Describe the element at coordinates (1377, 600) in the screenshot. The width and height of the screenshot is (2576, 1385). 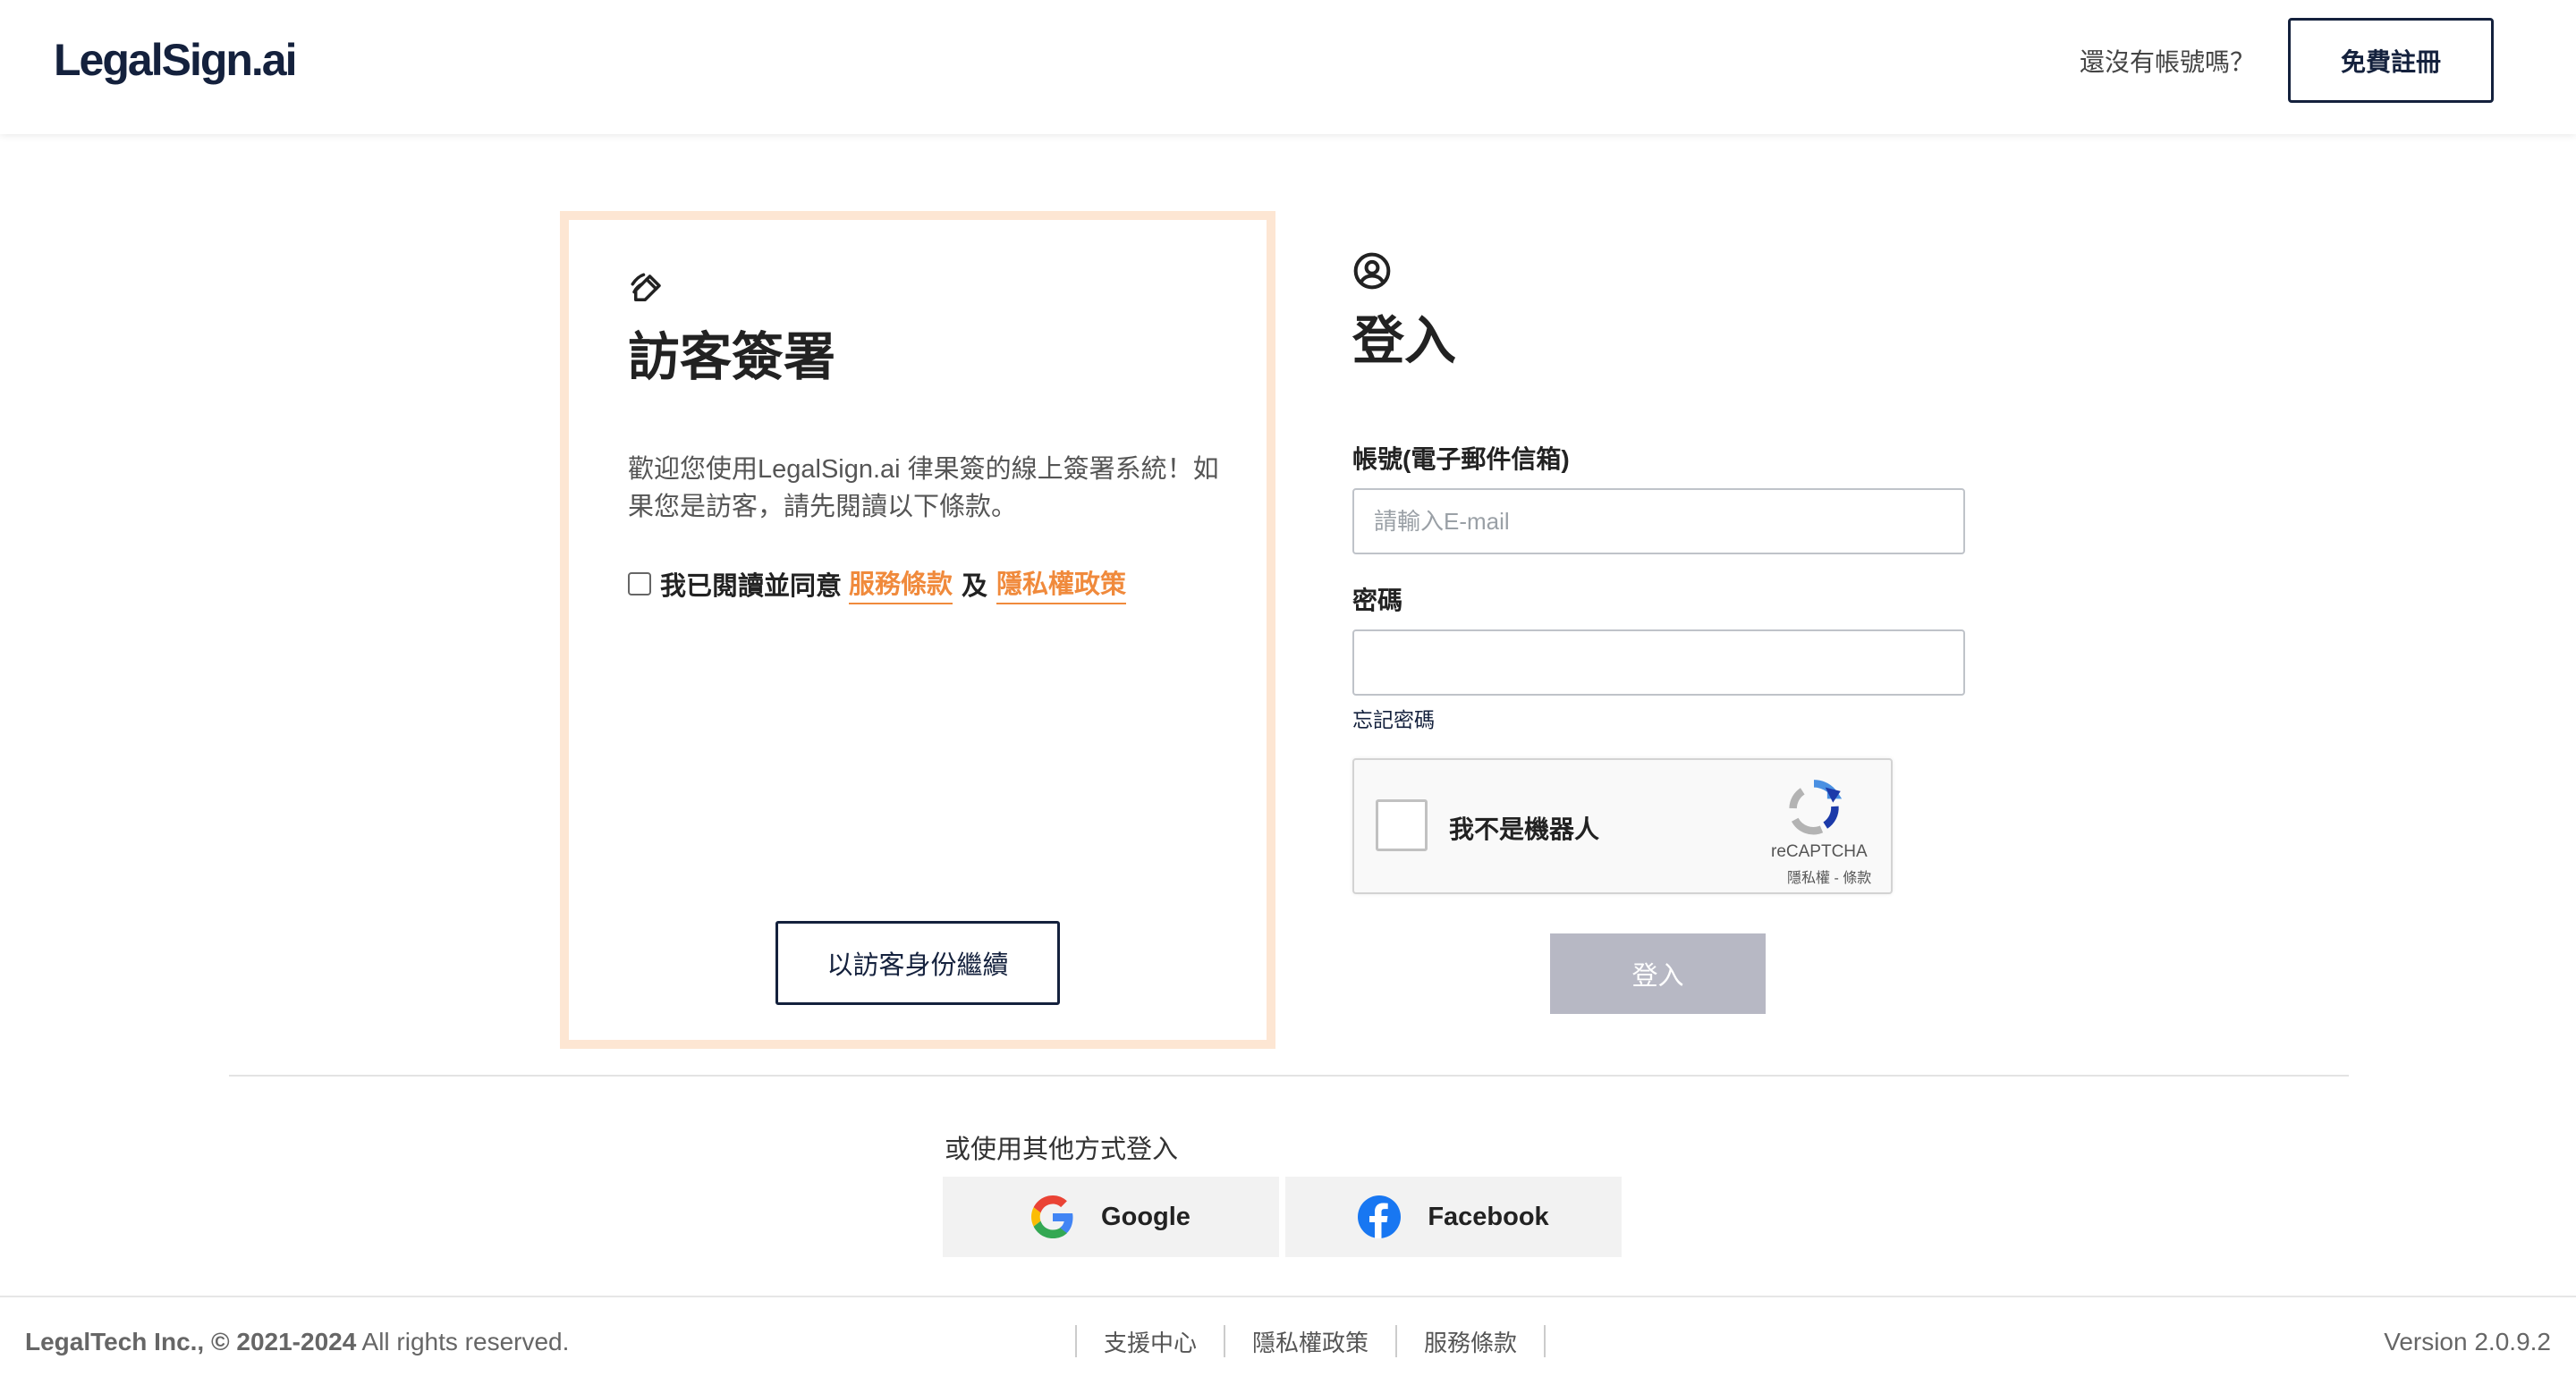
I see `password-label: 密碼` at that location.